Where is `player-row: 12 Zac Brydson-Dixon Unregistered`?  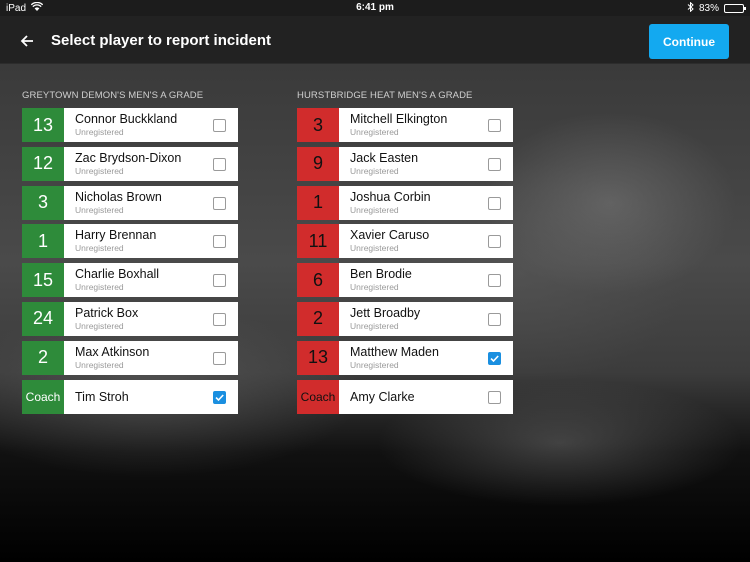 player-row: 12 Zac Brydson-Dixon Unregistered is located at coordinates (130, 163).